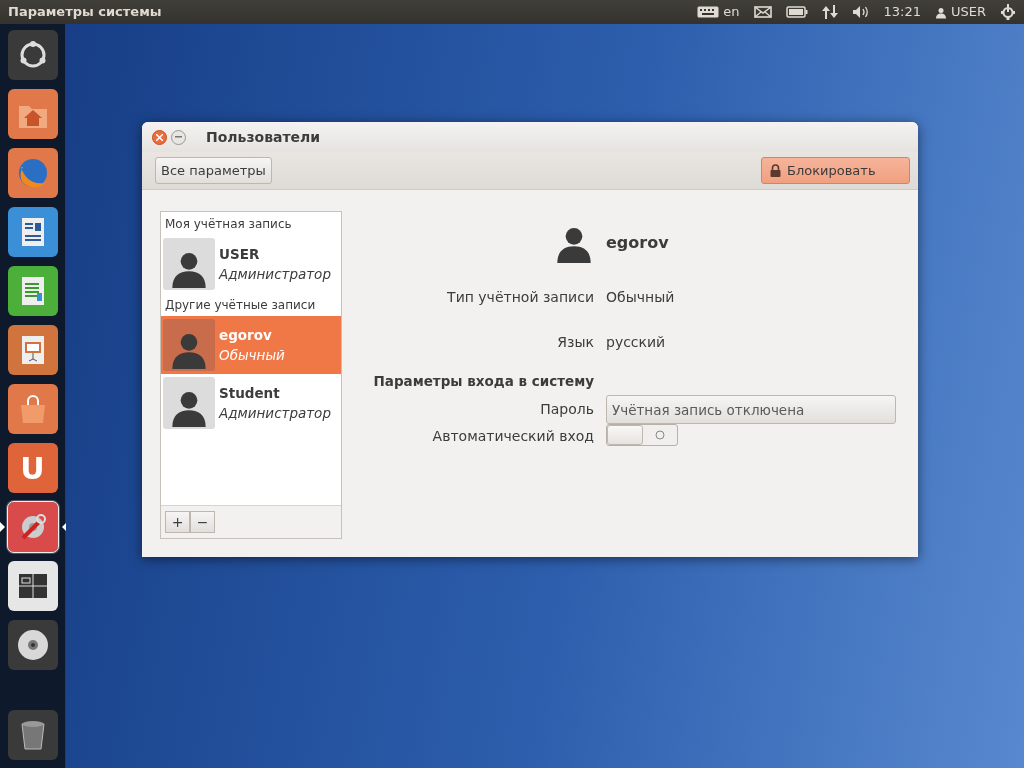 The image size is (1024, 768). Describe the element at coordinates (638, 243) in the screenshot. I see `detail-user-name: egorov` at that location.